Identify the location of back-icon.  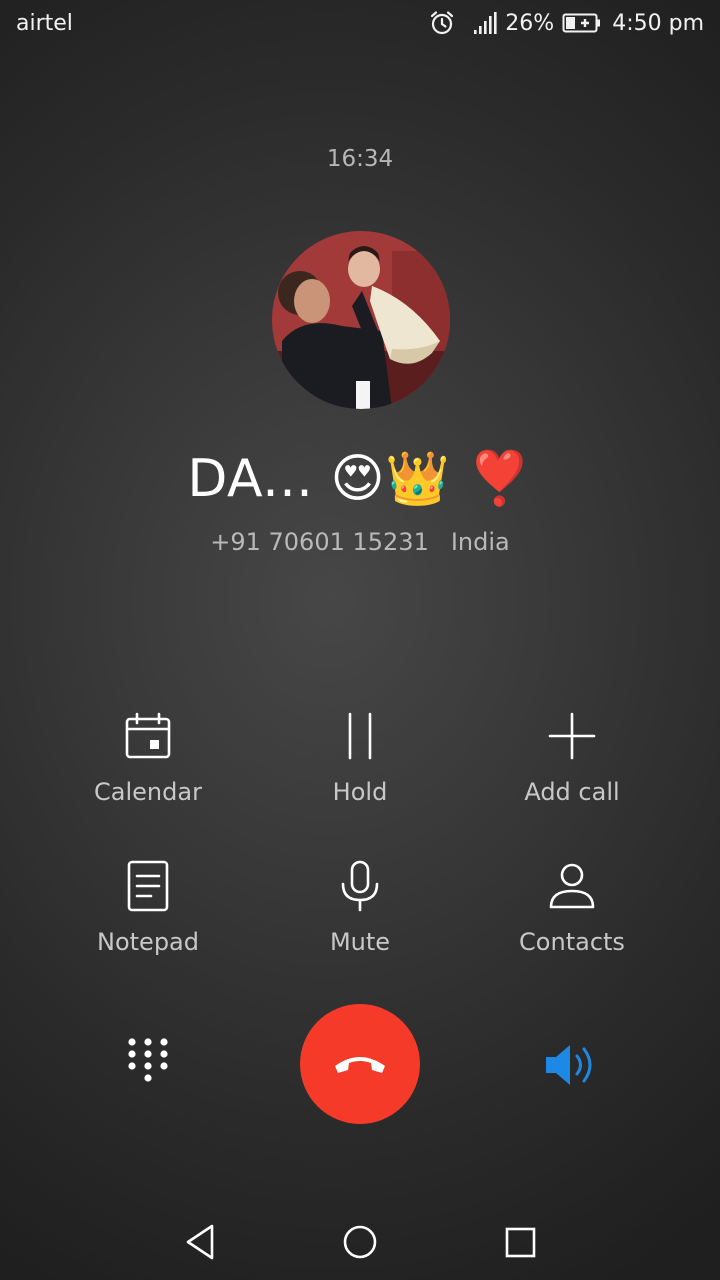
(200, 1242).